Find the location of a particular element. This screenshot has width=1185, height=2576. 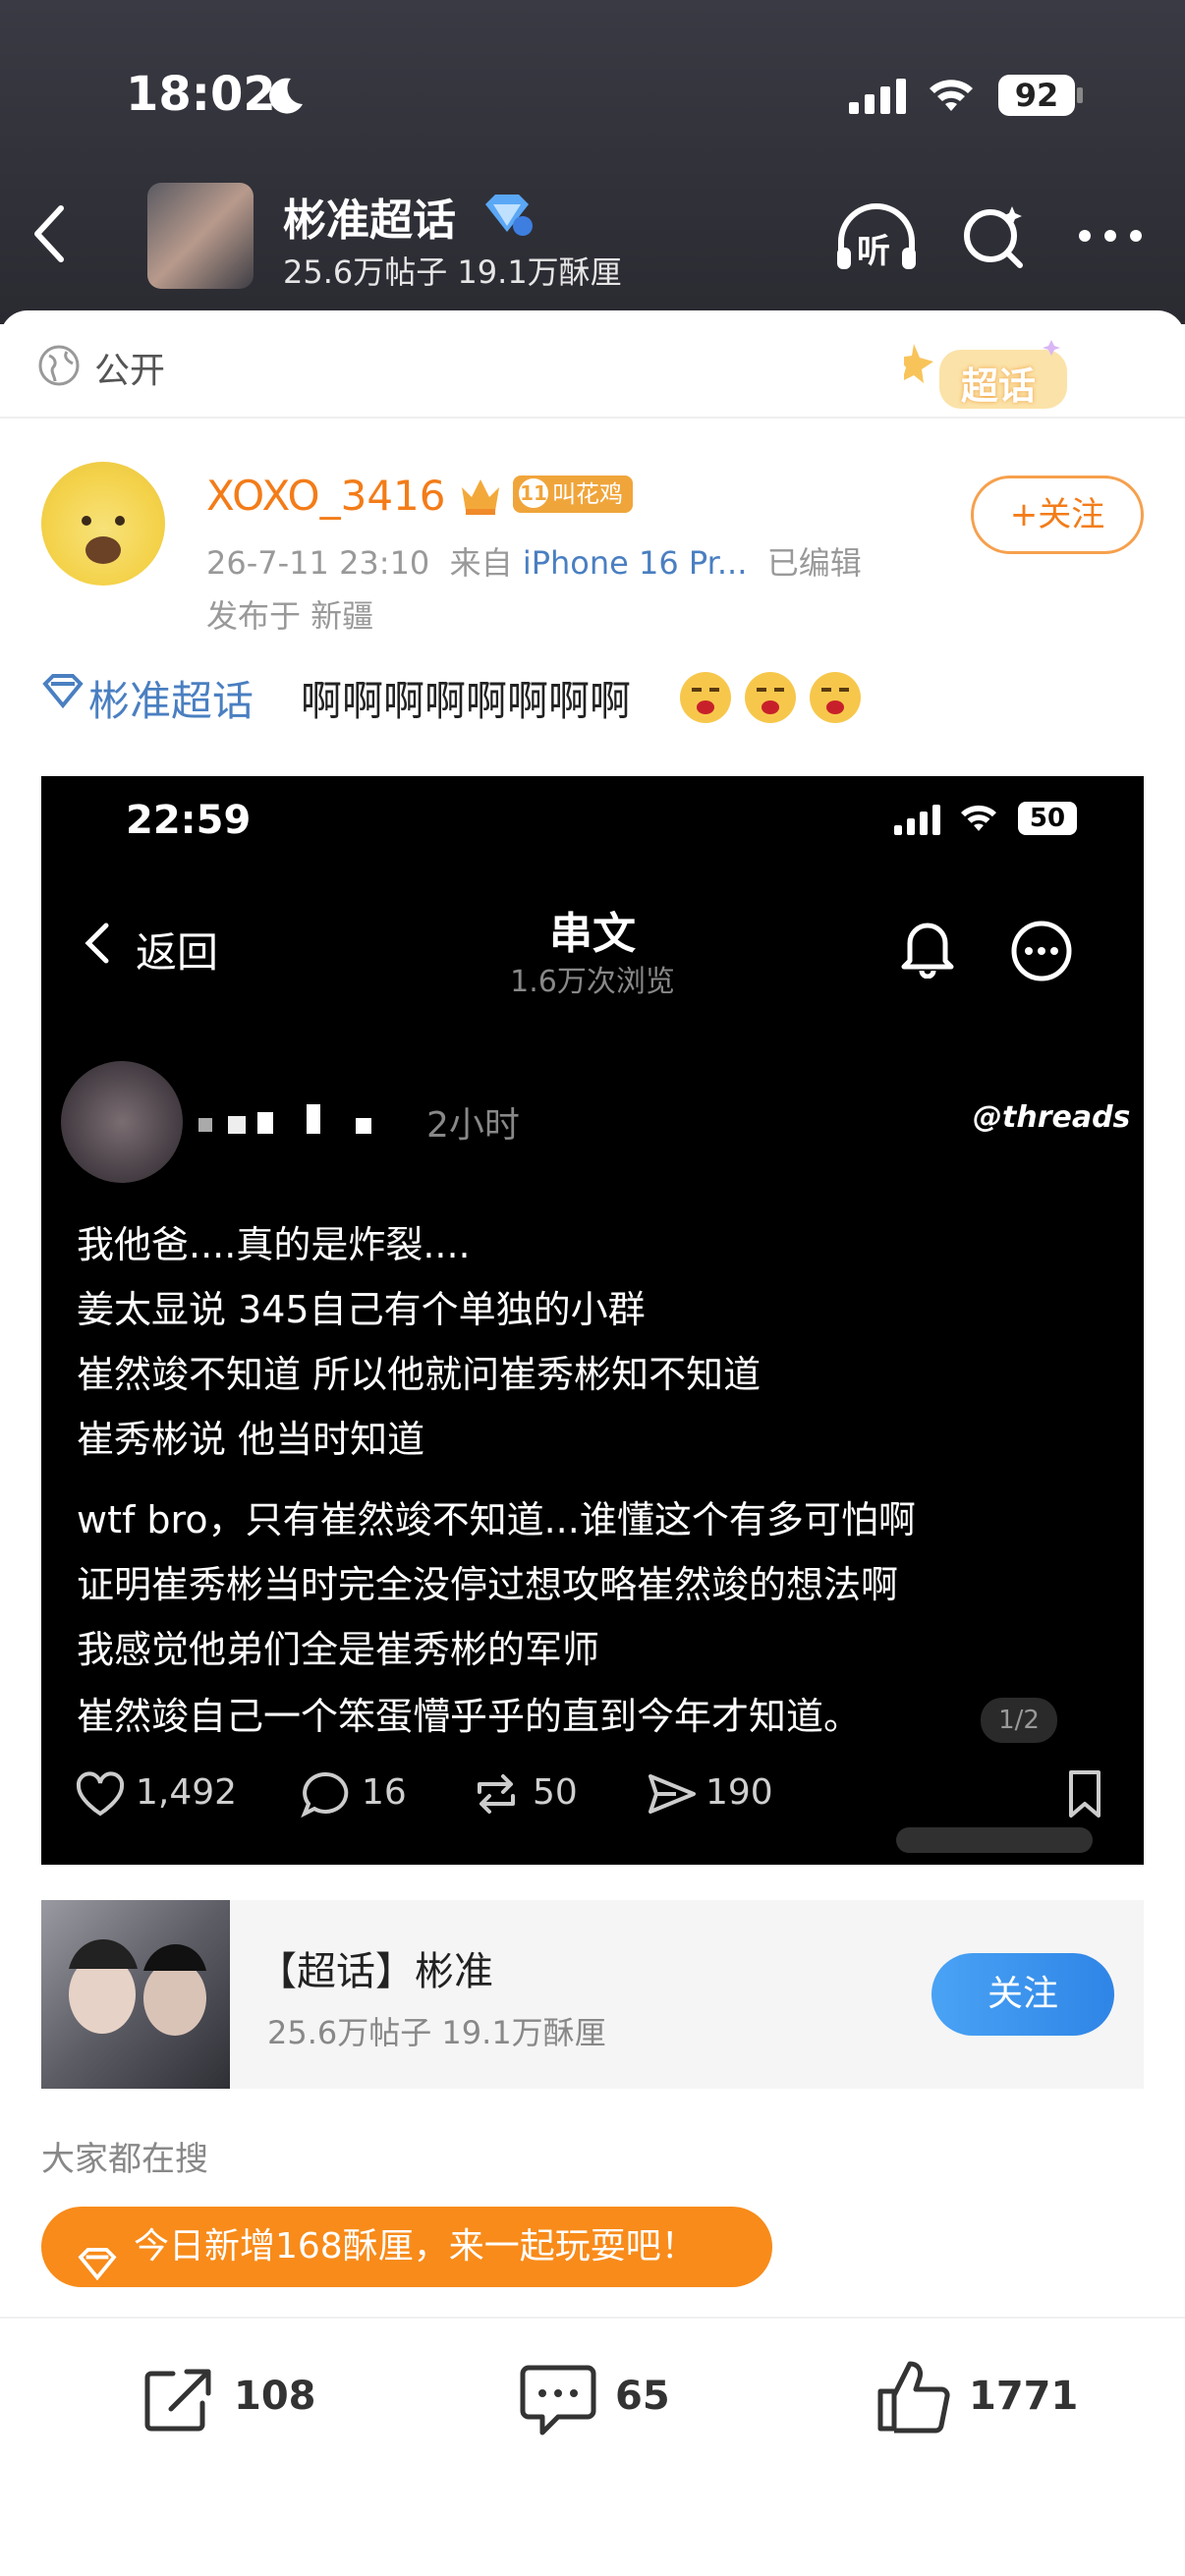

like-icon is located at coordinates (914, 2397).